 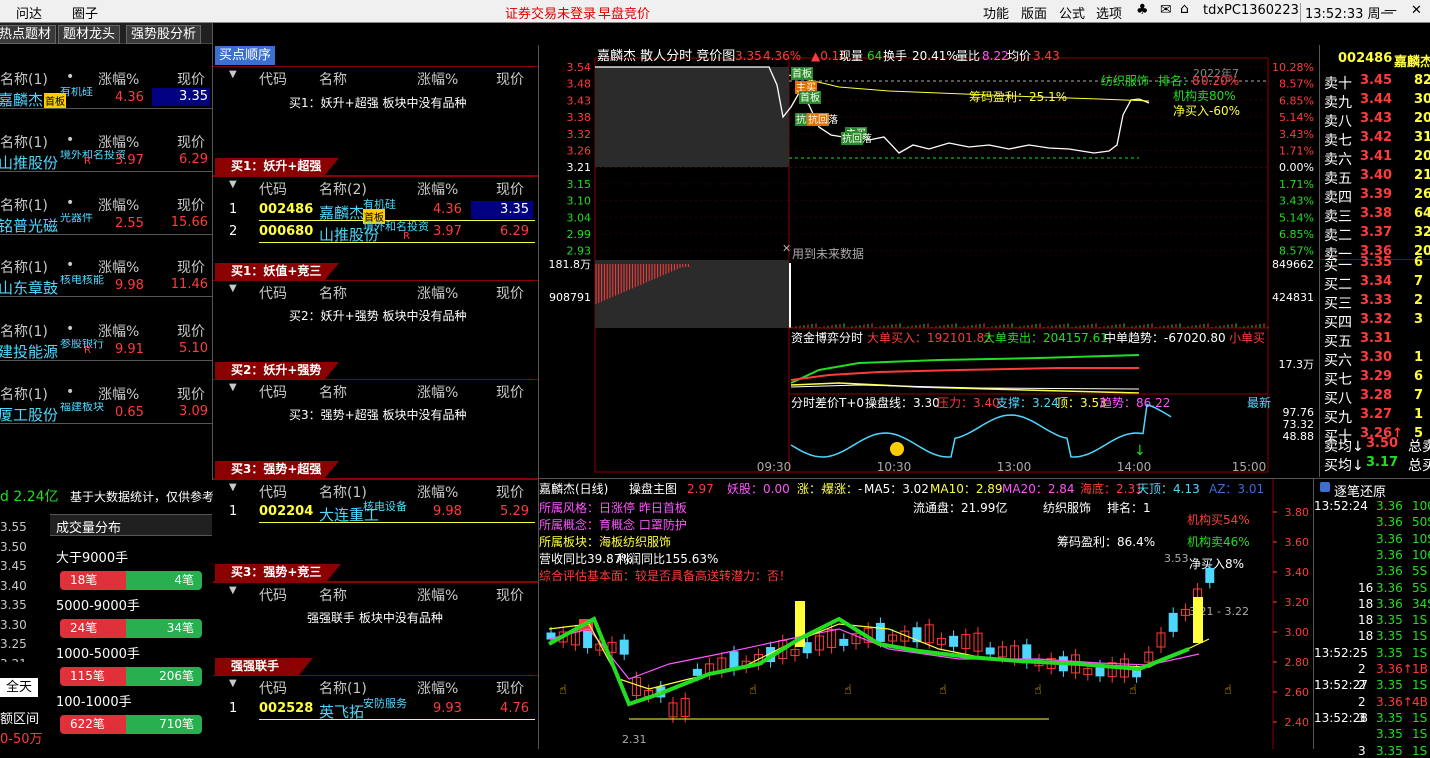 What do you see at coordinates (106, 224) in the screenshot?
I see `list-item: 铭普光磁 光器件 2.55 15.66` at bounding box center [106, 224].